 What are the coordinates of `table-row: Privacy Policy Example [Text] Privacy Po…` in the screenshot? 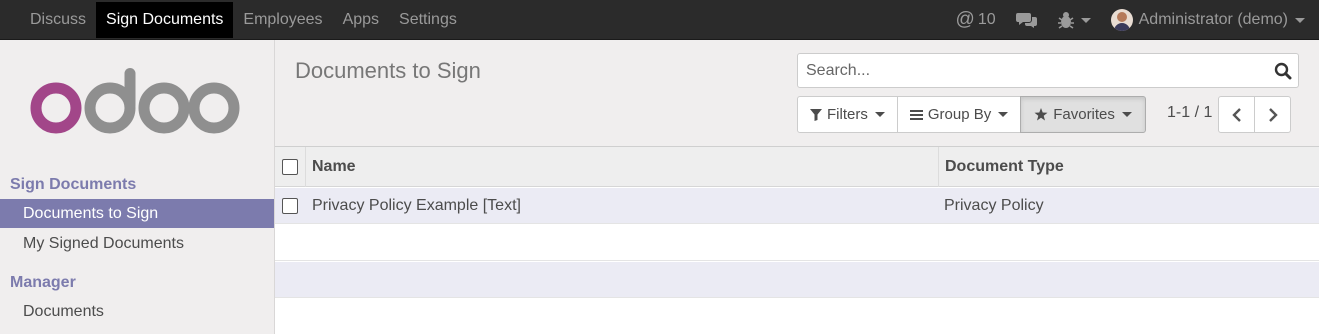 It's located at (797, 206).